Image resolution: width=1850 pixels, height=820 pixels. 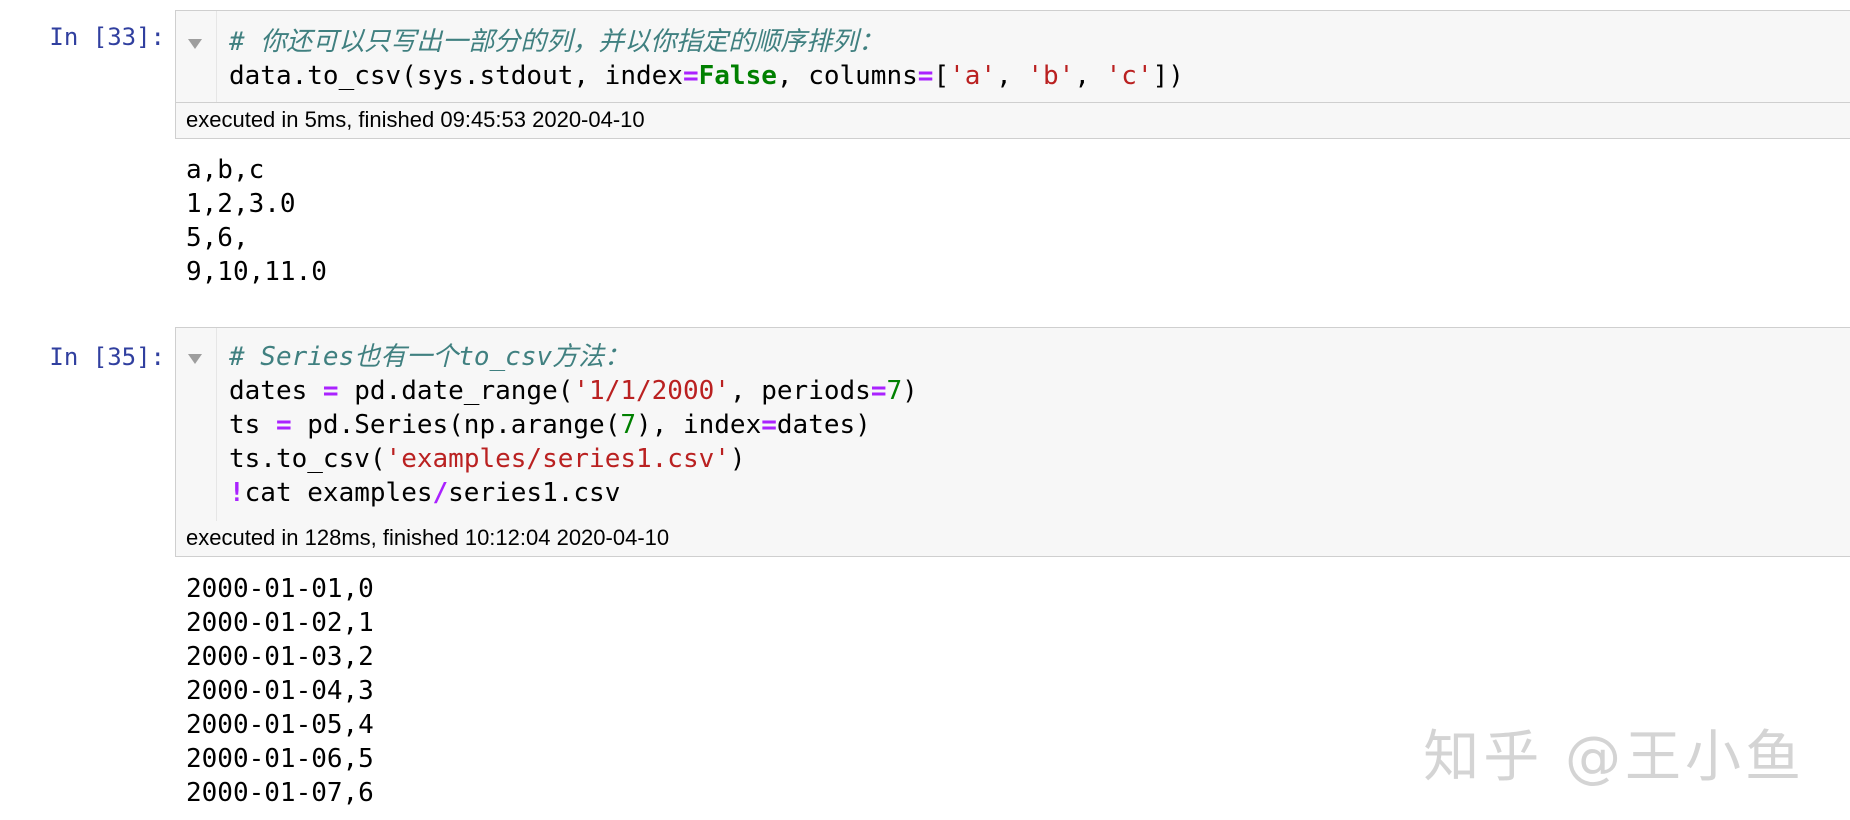 What do you see at coordinates (280, 623) in the screenshot?
I see `output-line: 2000-01-02,1` at bounding box center [280, 623].